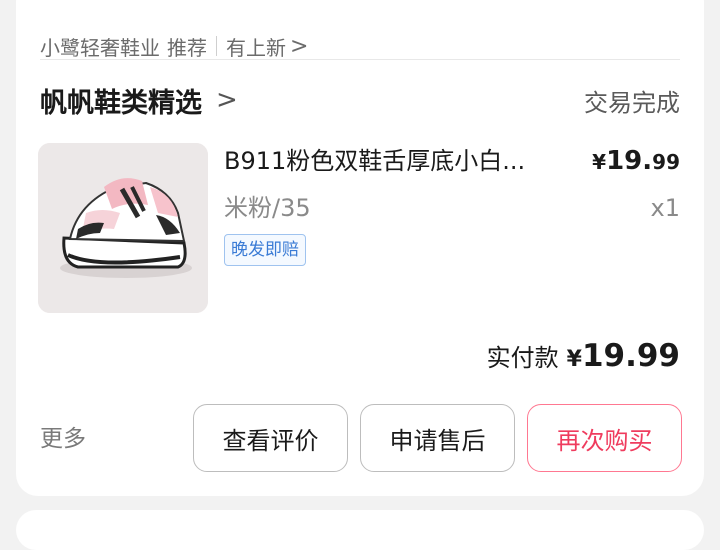 The height and width of the screenshot is (550, 720). What do you see at coordinates (522, 358) in the screenshot?
I see `paid-label: 实付款` at bounding box center [522, 358].